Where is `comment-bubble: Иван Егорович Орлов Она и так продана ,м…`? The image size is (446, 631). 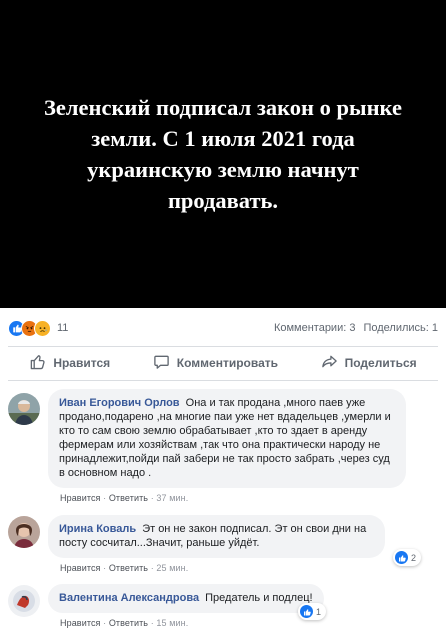 comment-bubble: Иван Егорович Орлов Она и так продана ,м… is located at coordinates (227, 438).